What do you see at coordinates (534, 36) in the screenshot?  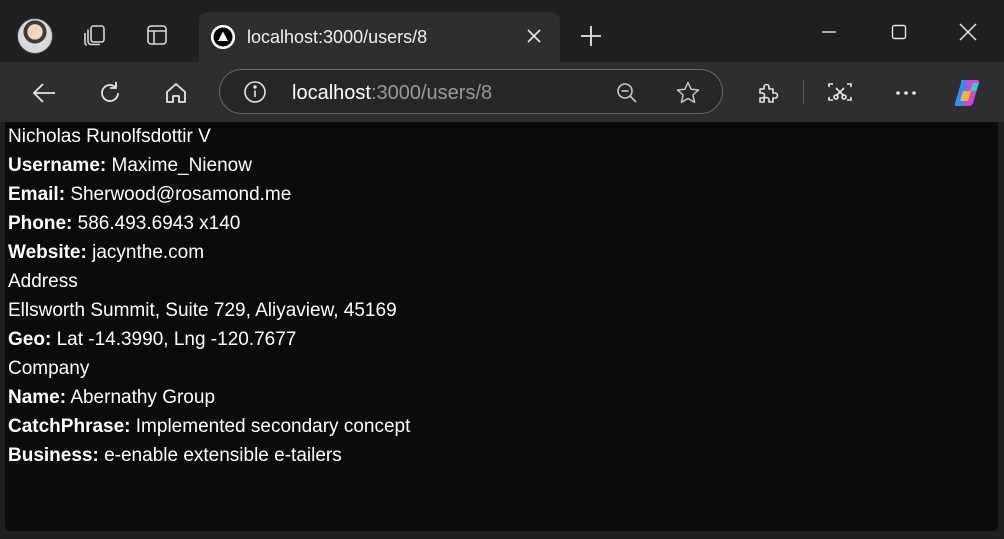 I see `close-icon` at bounding box center [534, 36].